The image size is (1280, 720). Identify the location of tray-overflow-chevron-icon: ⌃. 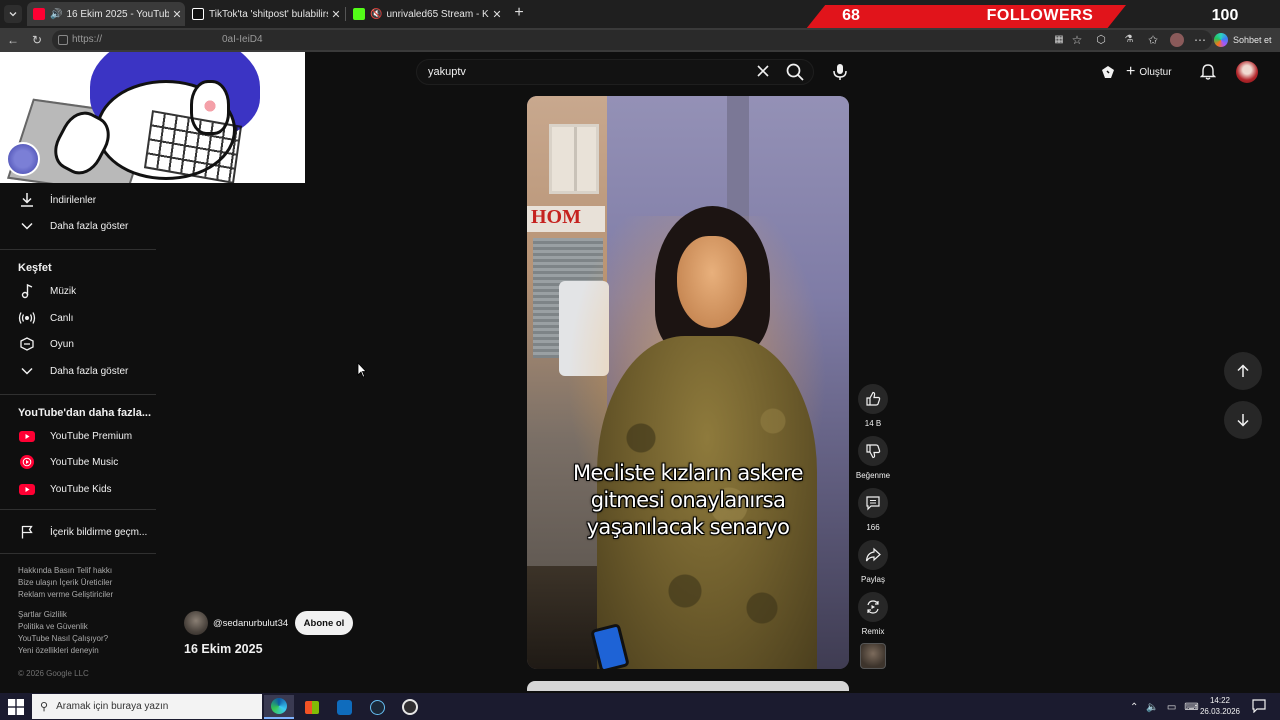
(1134, 707).